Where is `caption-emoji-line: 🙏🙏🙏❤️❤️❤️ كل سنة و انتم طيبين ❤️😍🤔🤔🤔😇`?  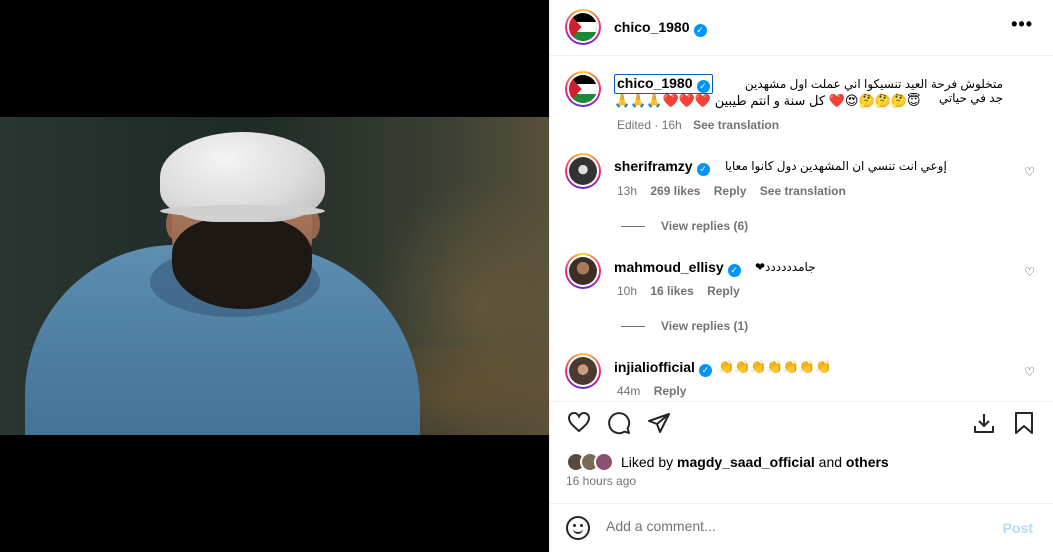
caption-emoji-line: 🙏🙏🙏❤️❤️❤️ كل سنة و انتم طيبين ❤️😍🤔🤔🤔😇 is located at coordinates (767, 100).